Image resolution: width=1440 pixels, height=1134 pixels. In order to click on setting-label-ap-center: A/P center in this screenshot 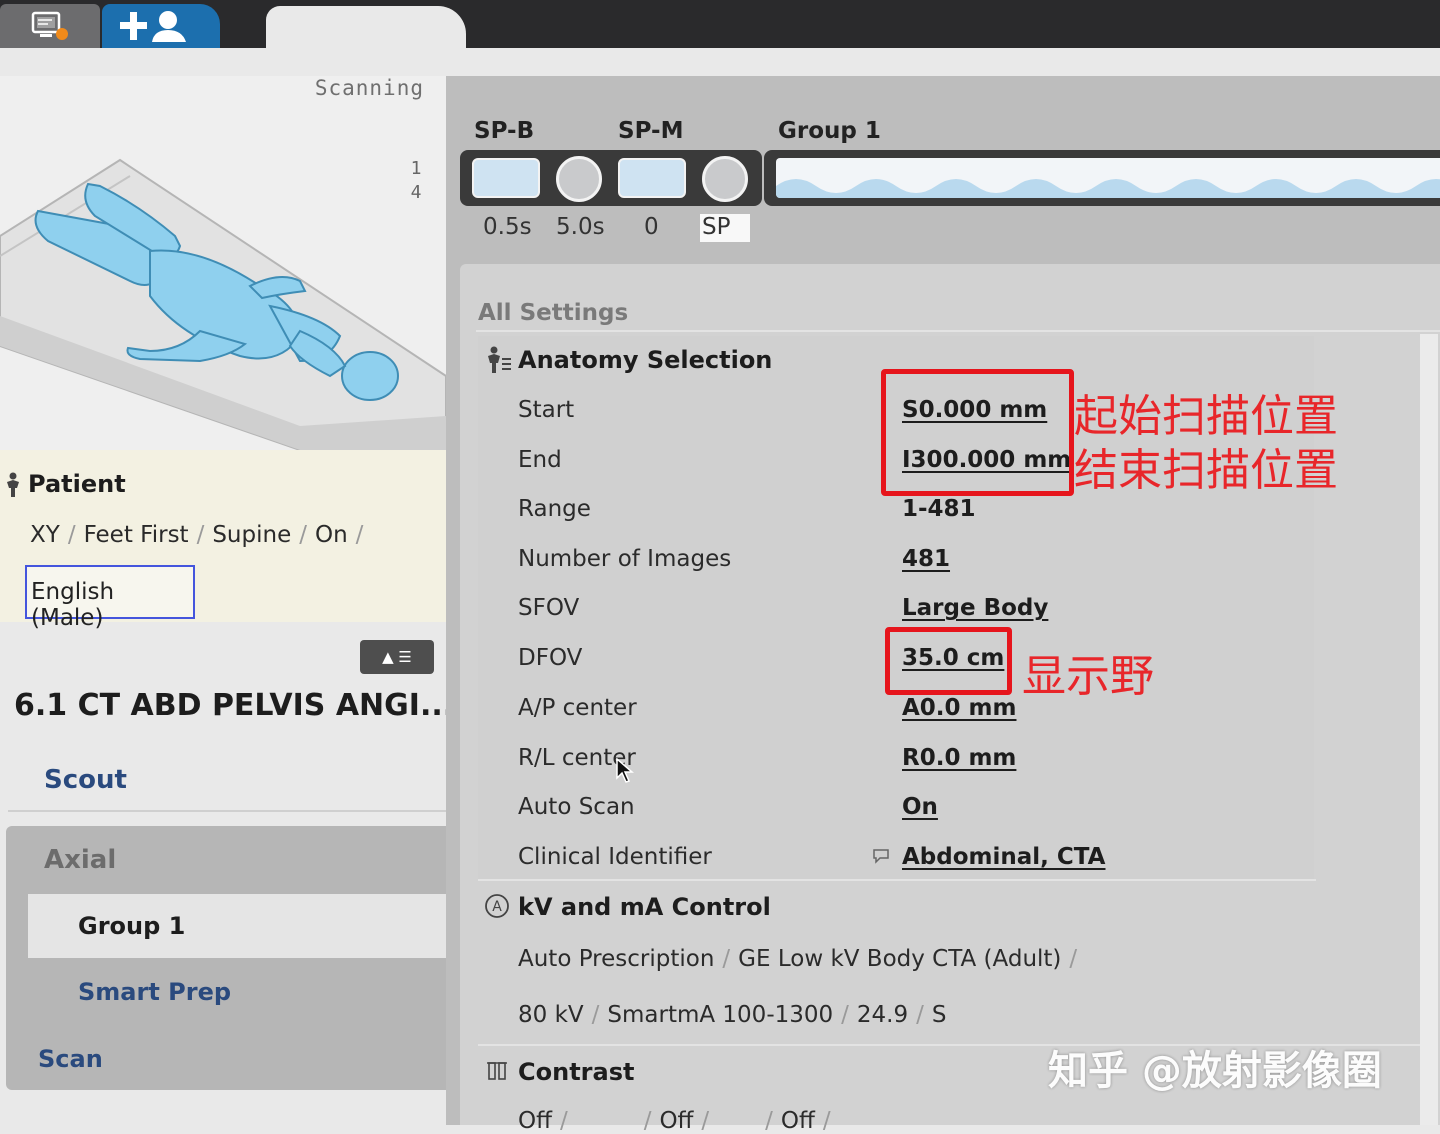, I will do `click(577, 708)`.